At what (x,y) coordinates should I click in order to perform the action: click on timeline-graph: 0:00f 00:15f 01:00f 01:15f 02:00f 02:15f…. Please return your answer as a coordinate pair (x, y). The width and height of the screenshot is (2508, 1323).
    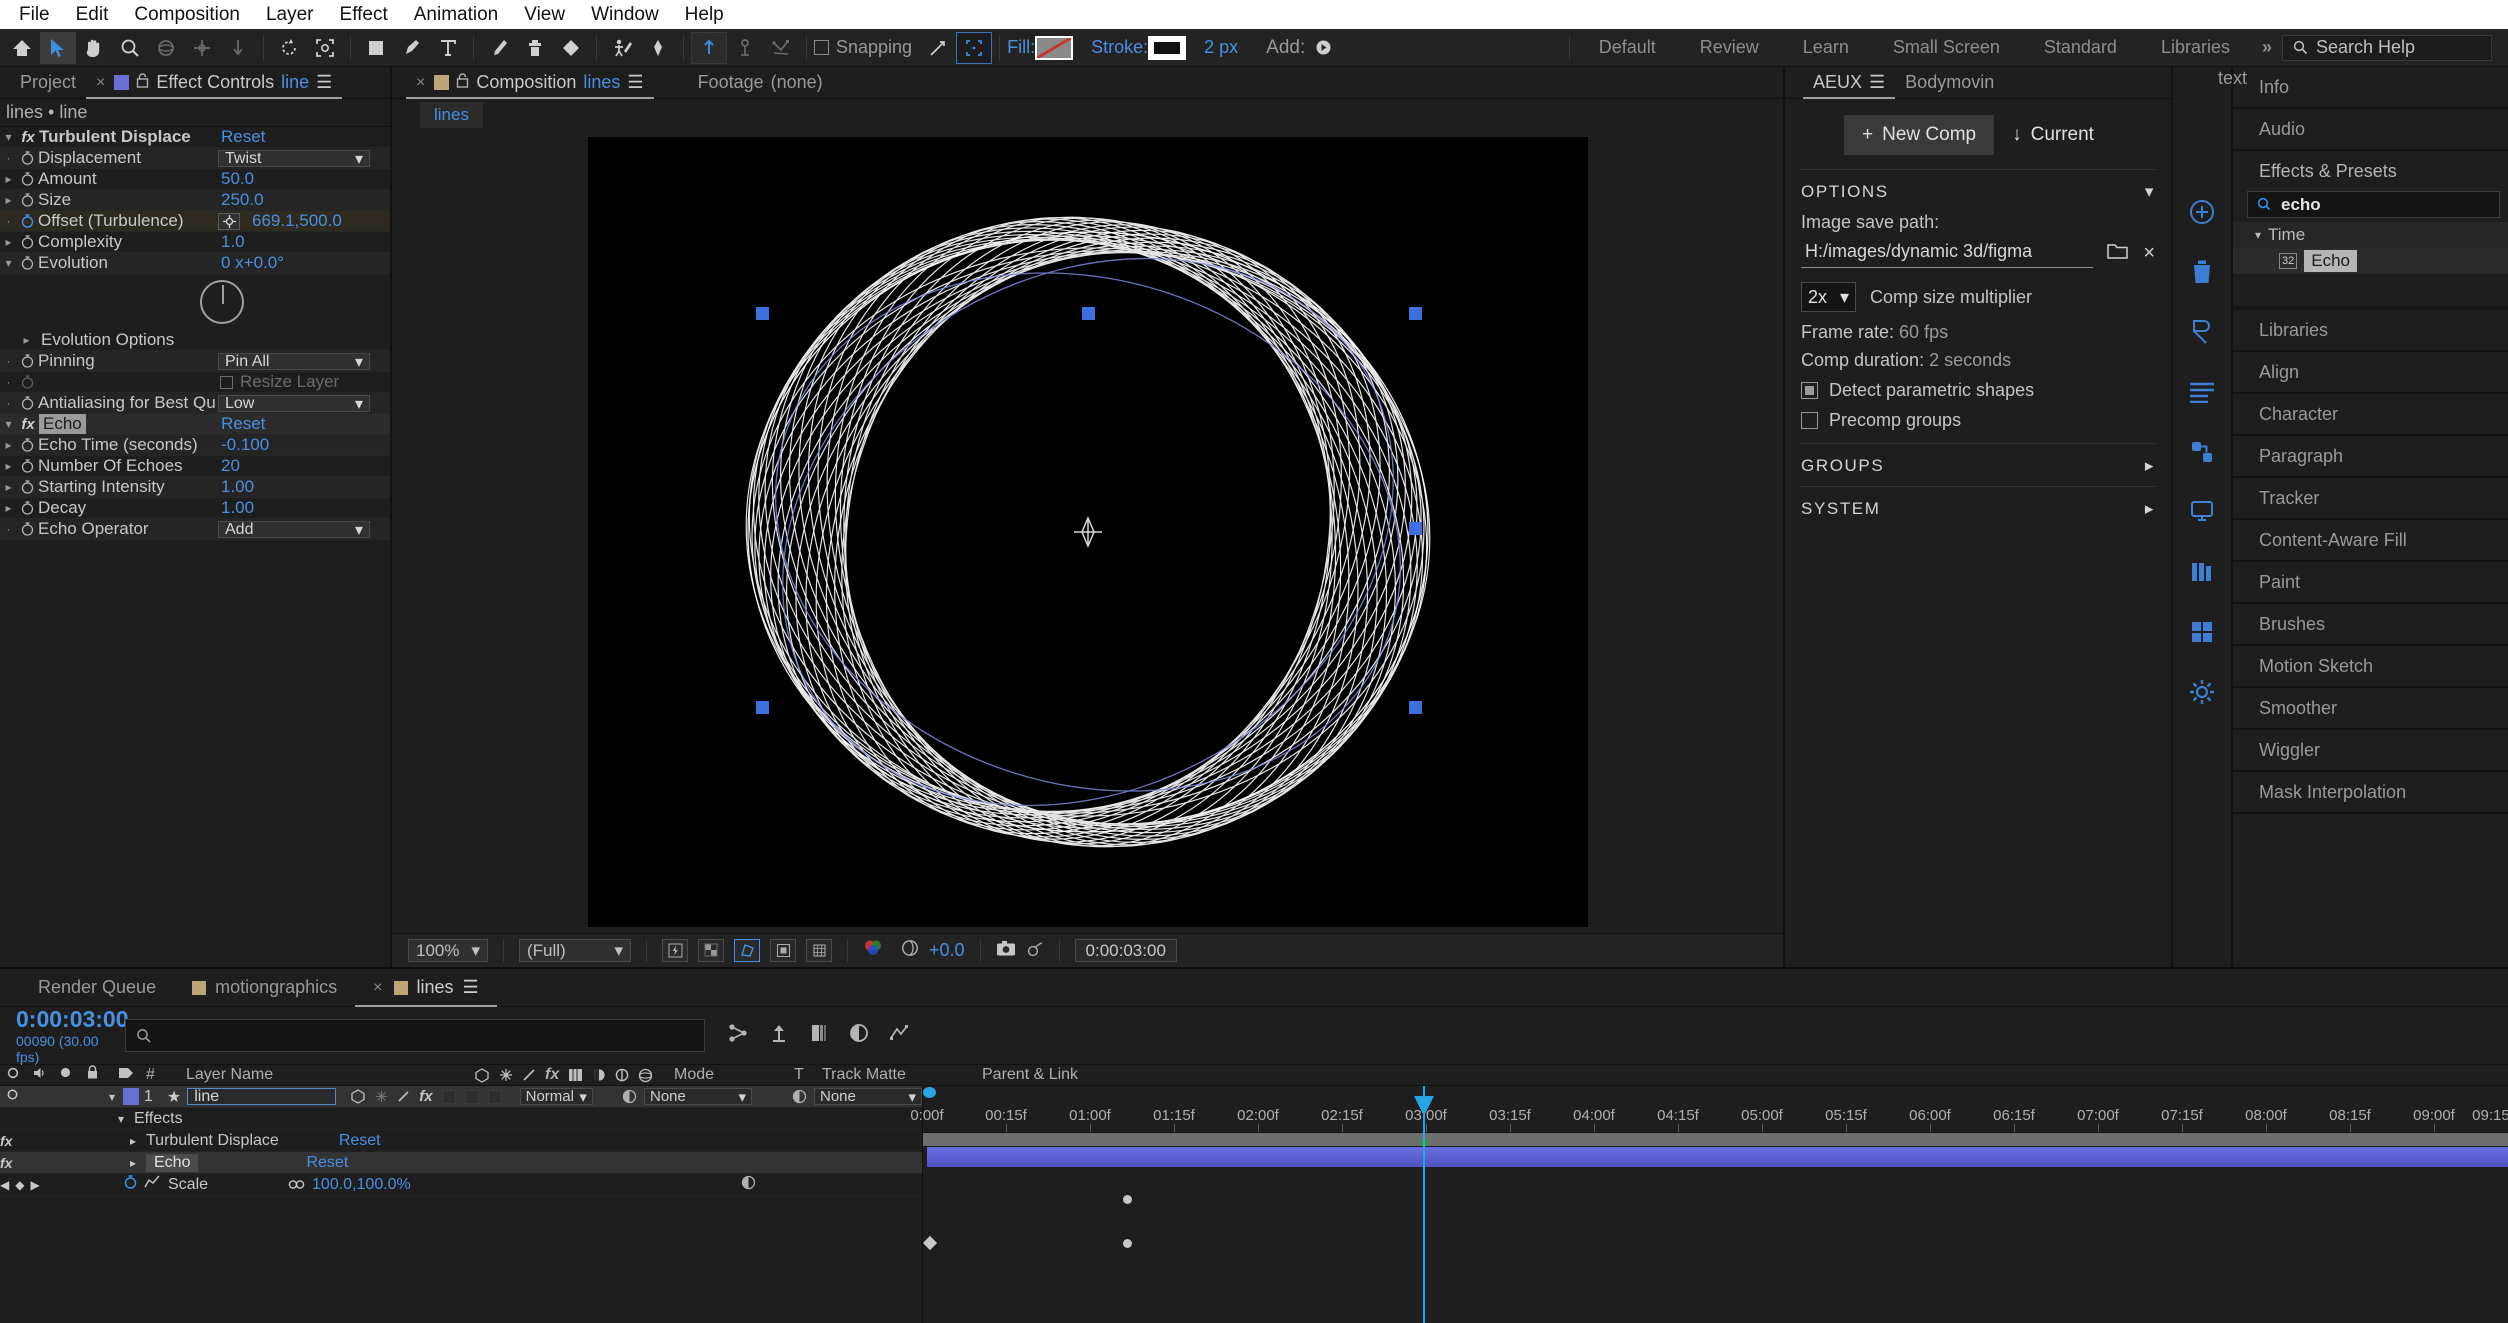
    Looking at the image, I should click on (1709, 1204).